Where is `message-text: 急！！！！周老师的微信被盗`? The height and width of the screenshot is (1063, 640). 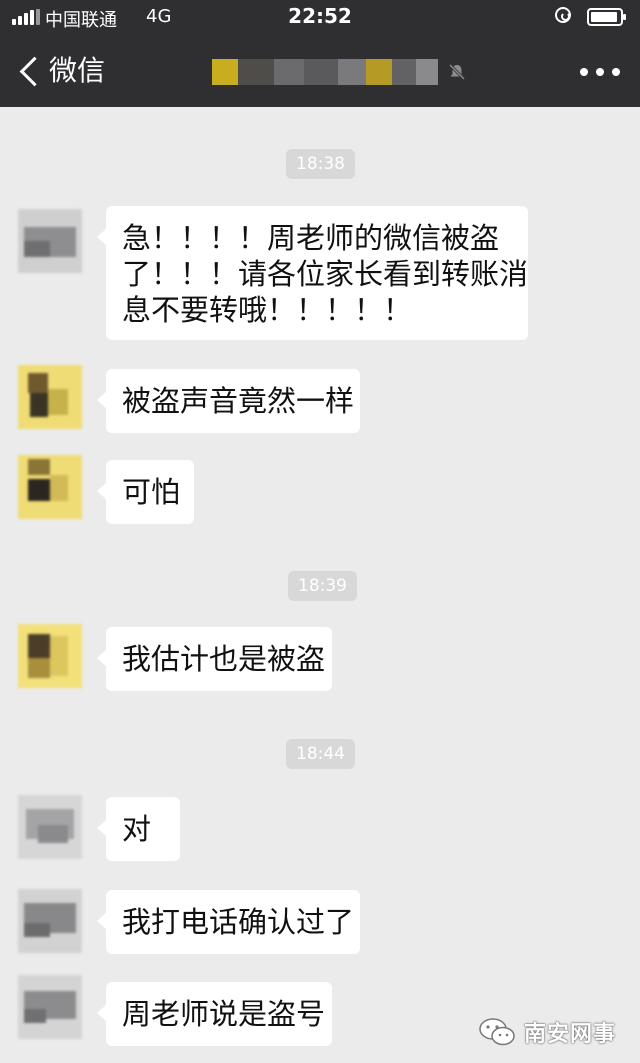 message-text: 急！！！！周老师的微信被盗 is located at coordinates (311, 238).